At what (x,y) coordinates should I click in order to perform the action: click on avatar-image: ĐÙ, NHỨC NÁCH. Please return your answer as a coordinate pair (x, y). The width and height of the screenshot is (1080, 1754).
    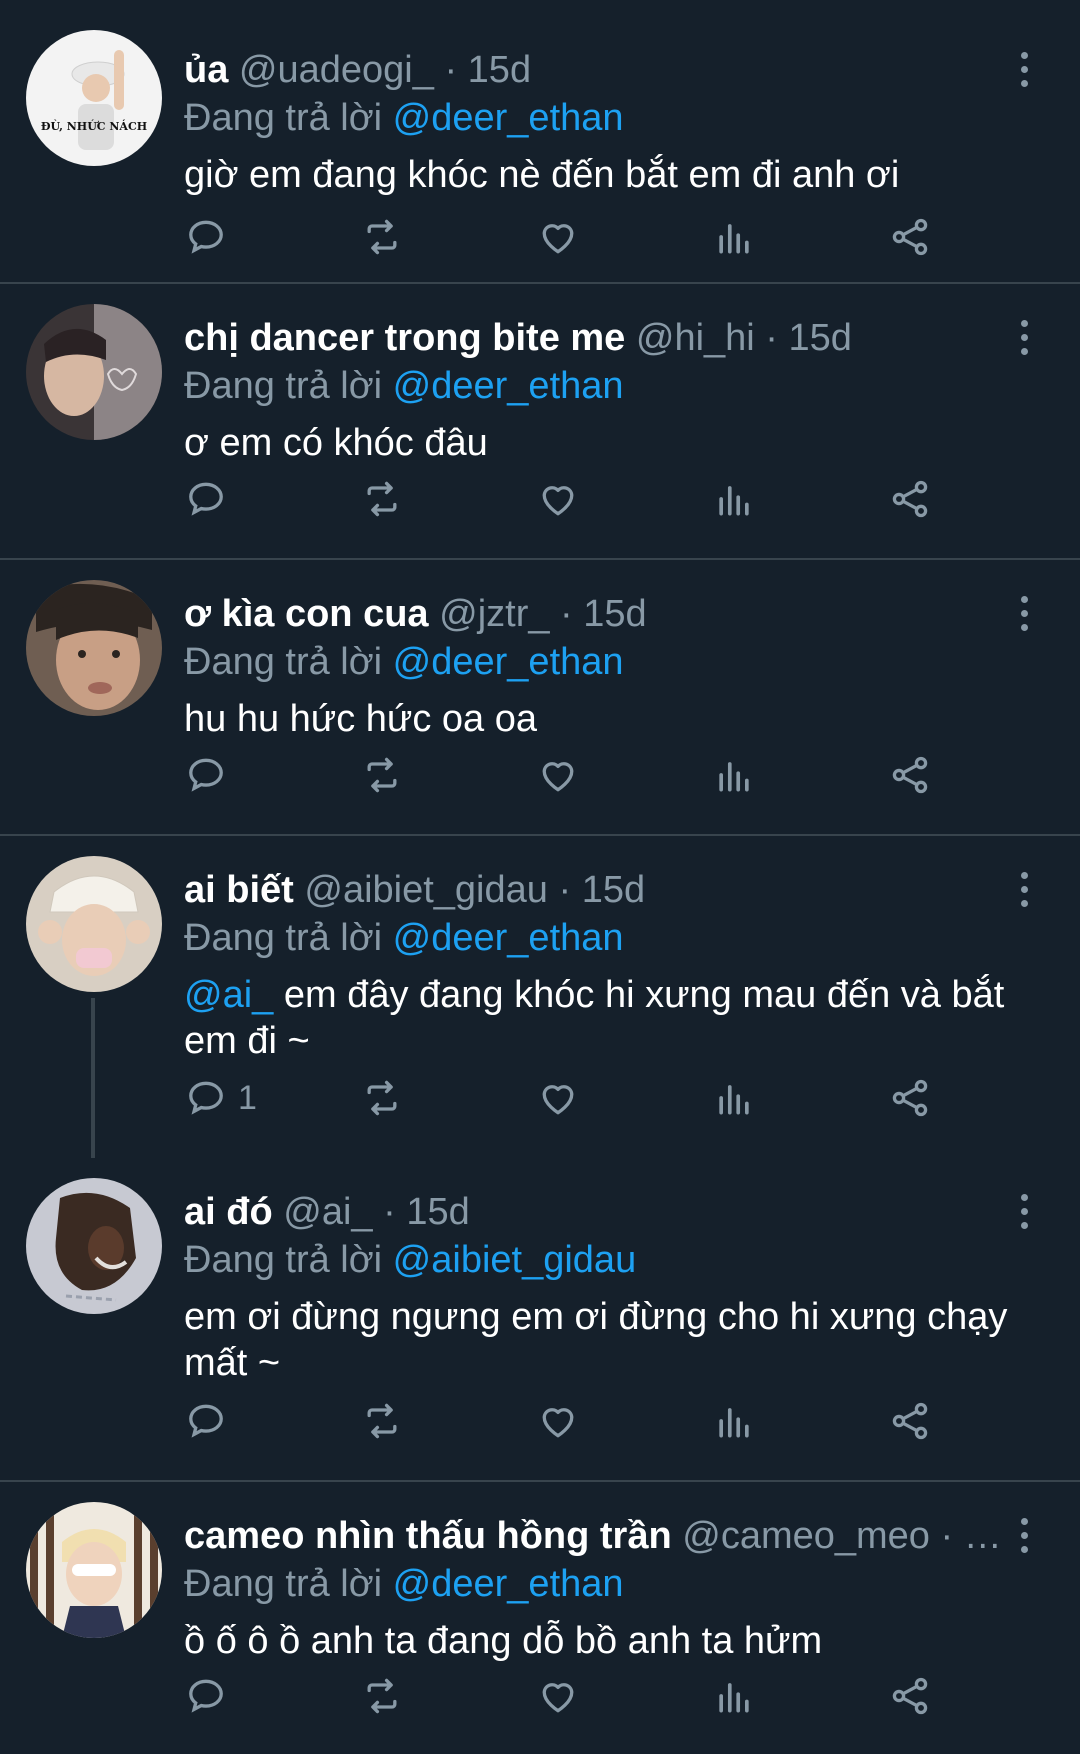
    Looking at the image, I should click on (94, 98).